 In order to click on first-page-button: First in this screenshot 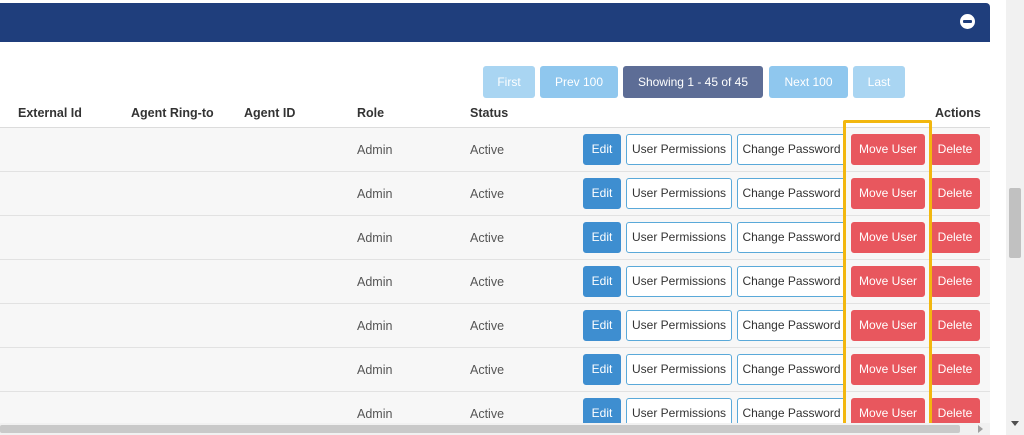, I will do `click(509, 82)`.